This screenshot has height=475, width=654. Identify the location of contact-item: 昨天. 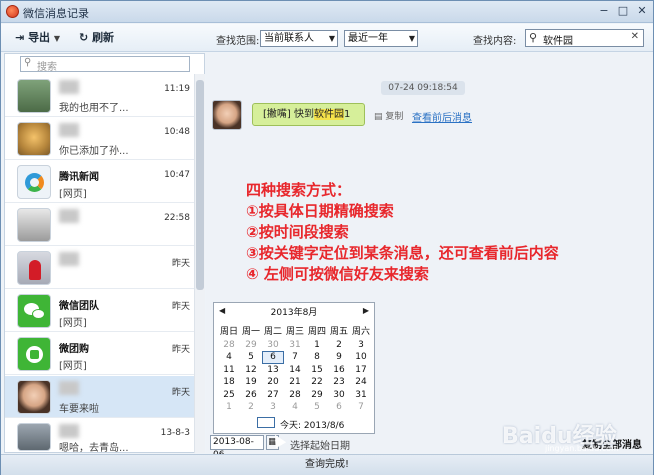
(99, 268).